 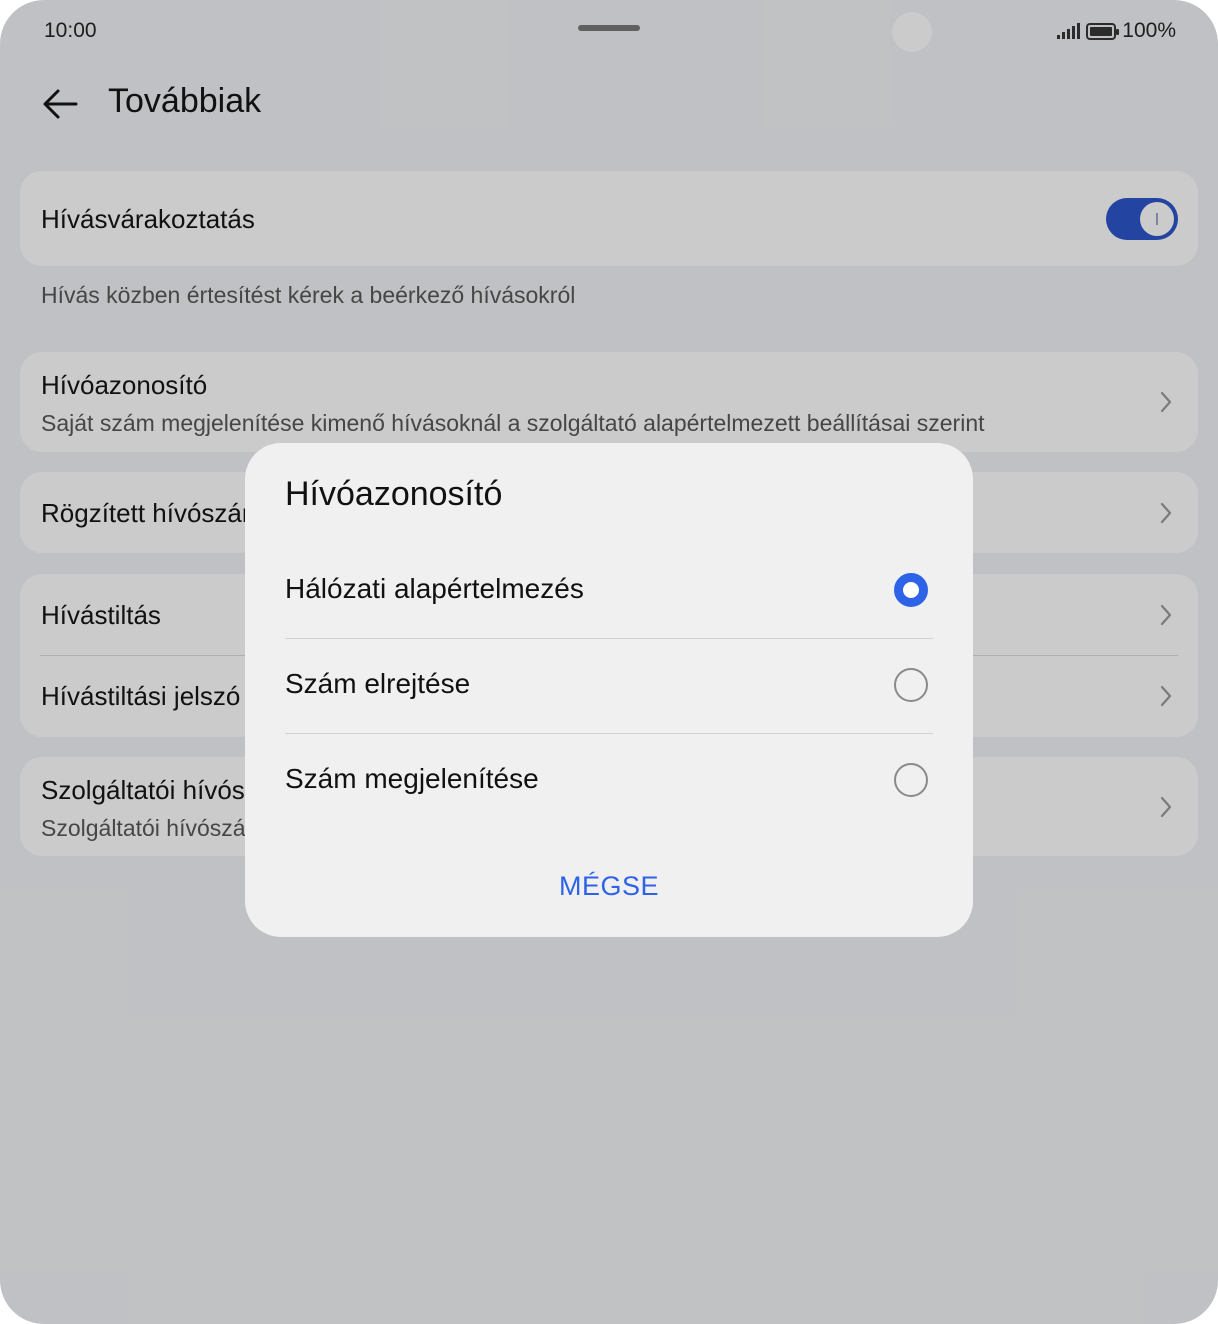 What do you see at coordinates (609, 685) in the screenshot?
I see `option-hide-number: Szám elrejtése` at bounding box center [609, 685].